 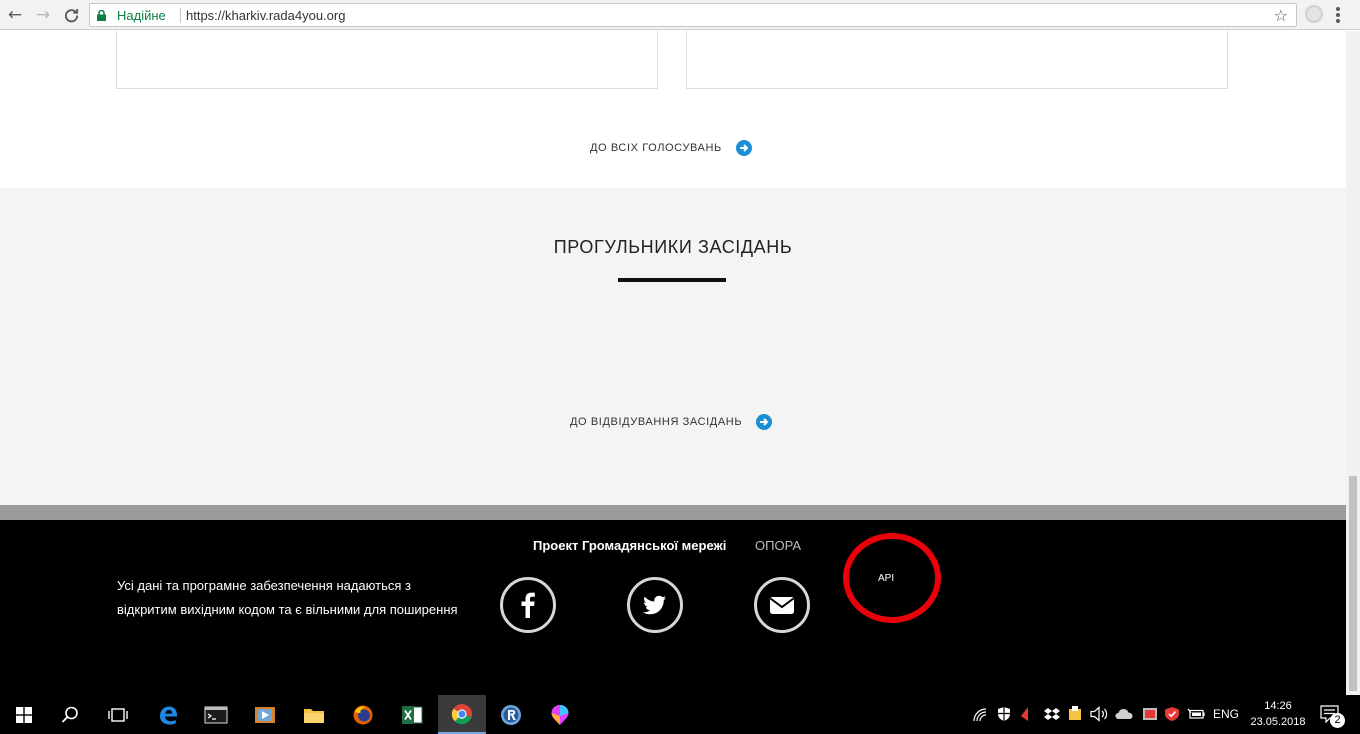 I want to click on app-tray-icon, so click(x=1150, y=714).